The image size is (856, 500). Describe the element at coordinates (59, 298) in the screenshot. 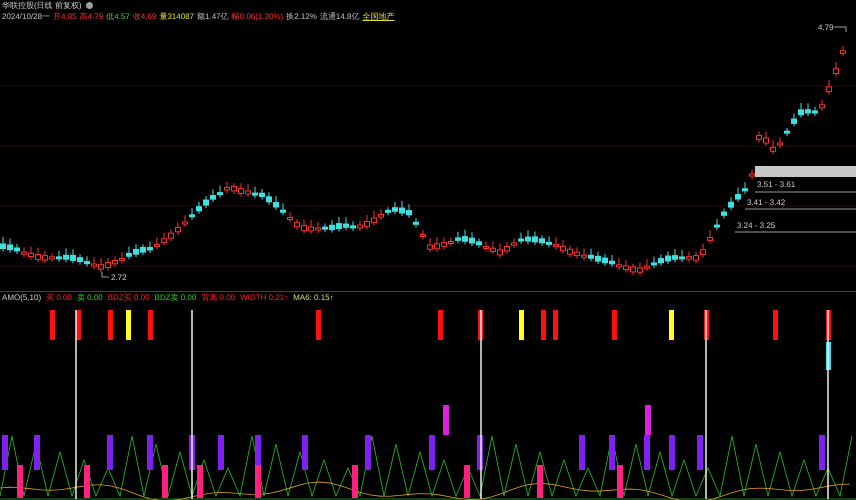

I see `indicator-value: 买 0.00` at that location.